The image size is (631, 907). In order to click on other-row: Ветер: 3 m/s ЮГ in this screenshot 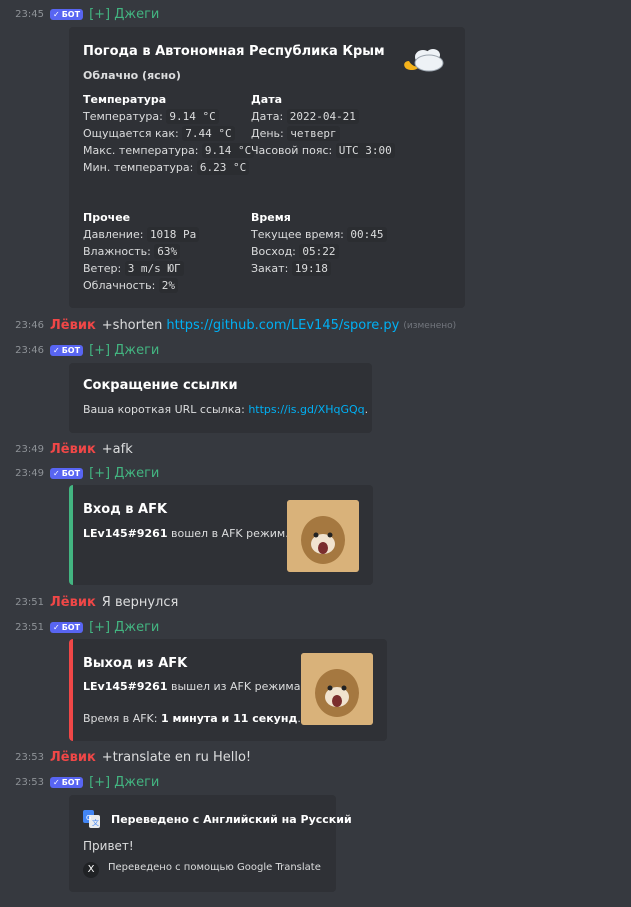, I will do `click(133, 268)`.